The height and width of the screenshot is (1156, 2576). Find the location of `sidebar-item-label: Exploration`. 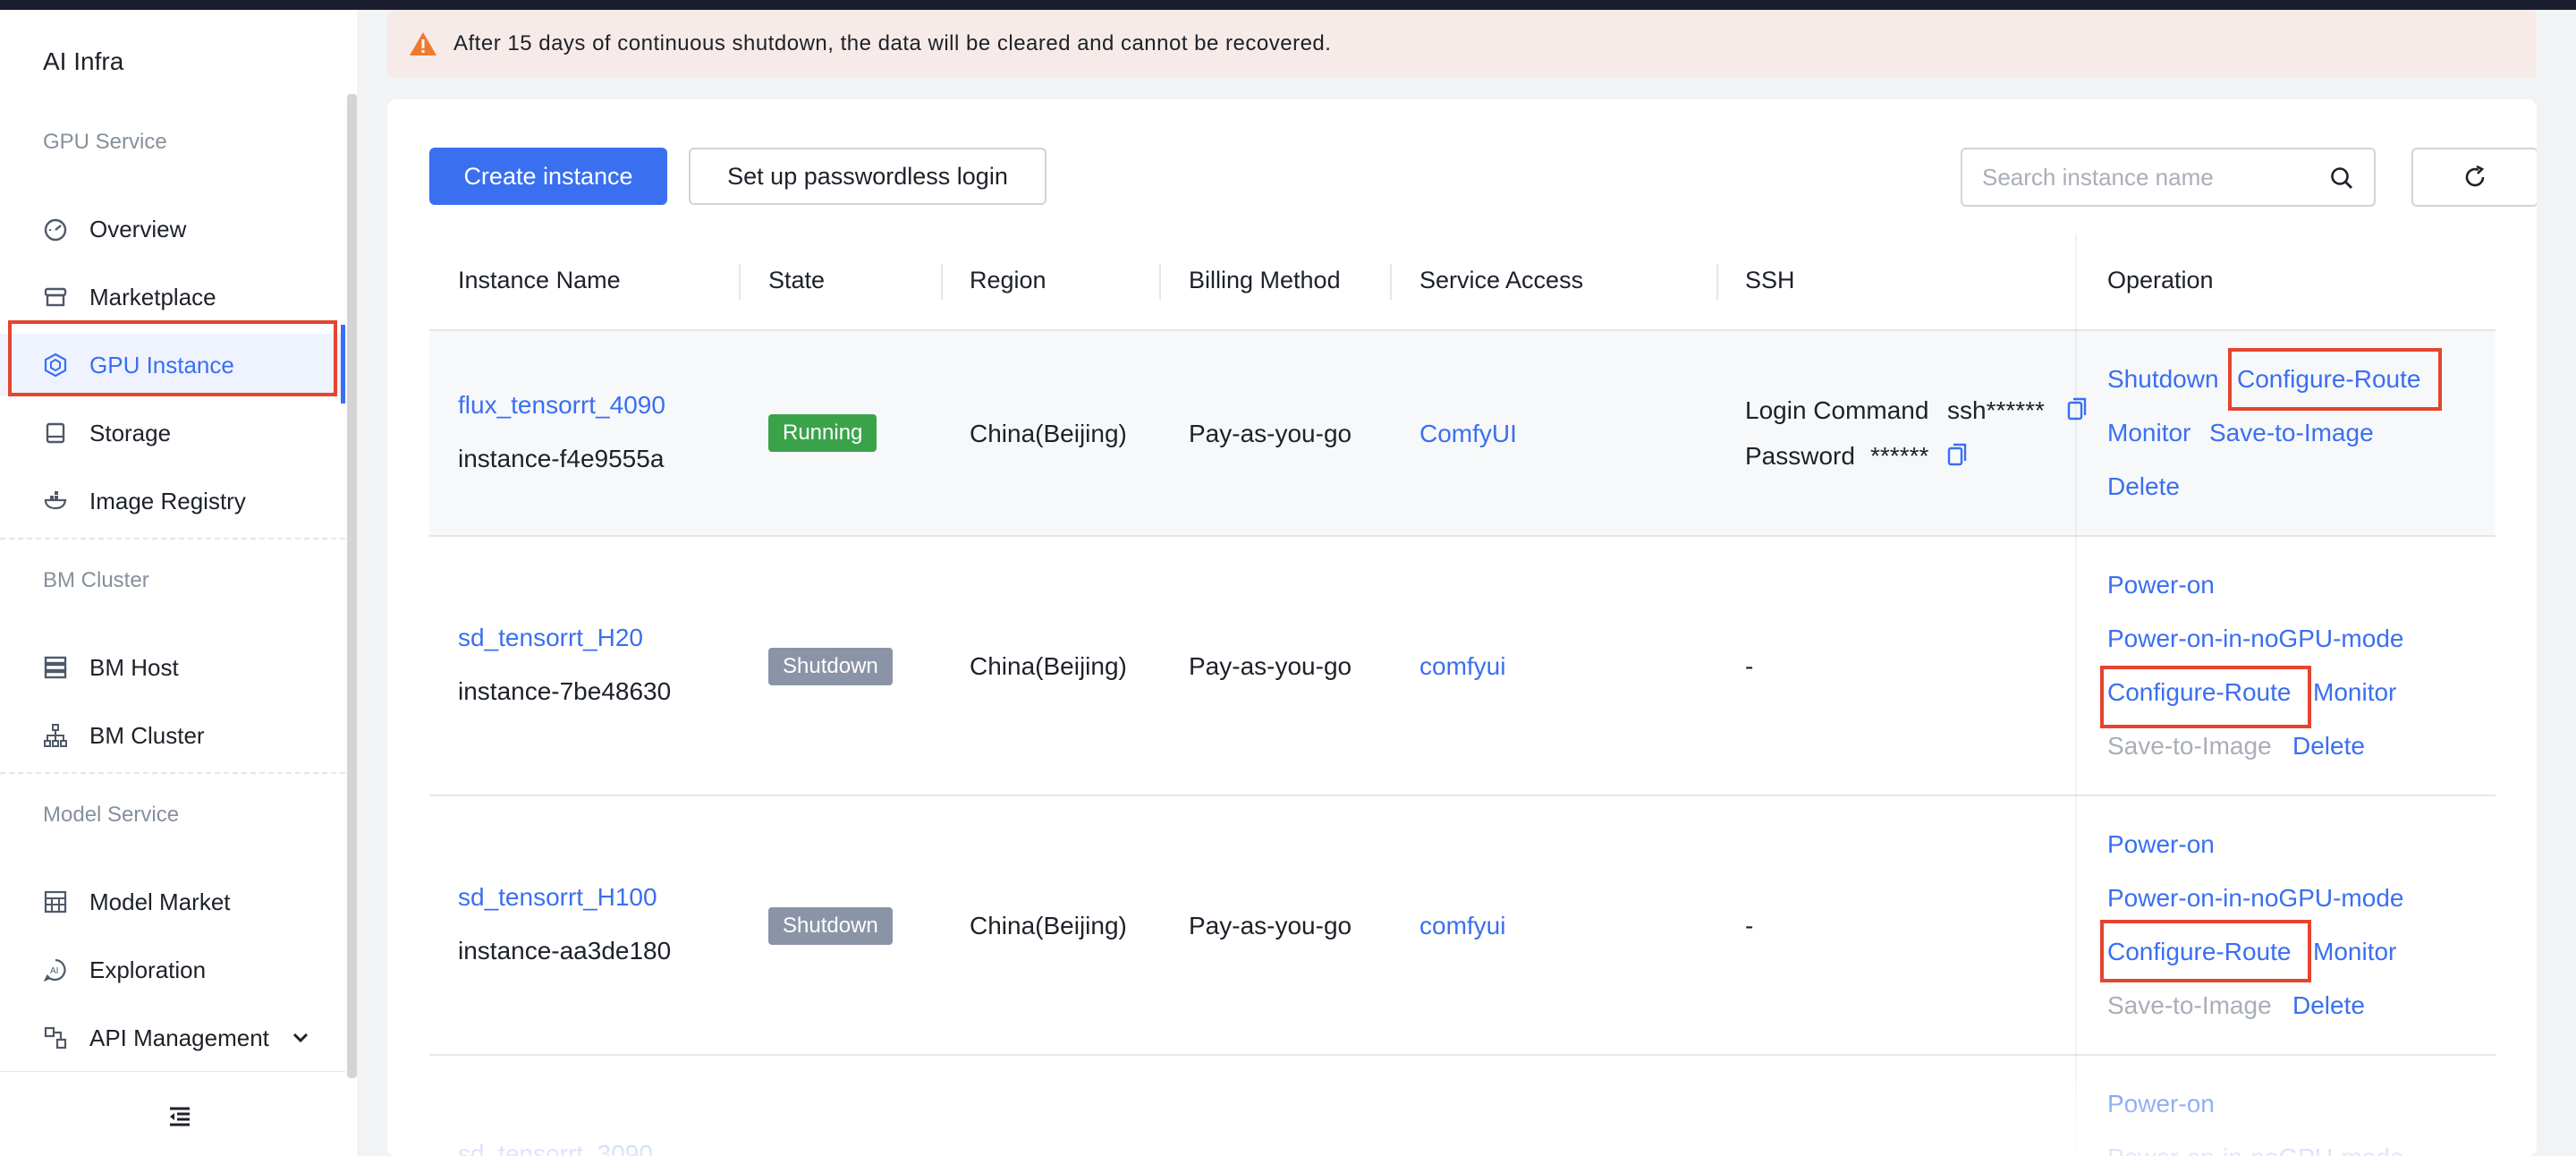

sidebar-item-label: Exploration is located at coordinates (148, 969).